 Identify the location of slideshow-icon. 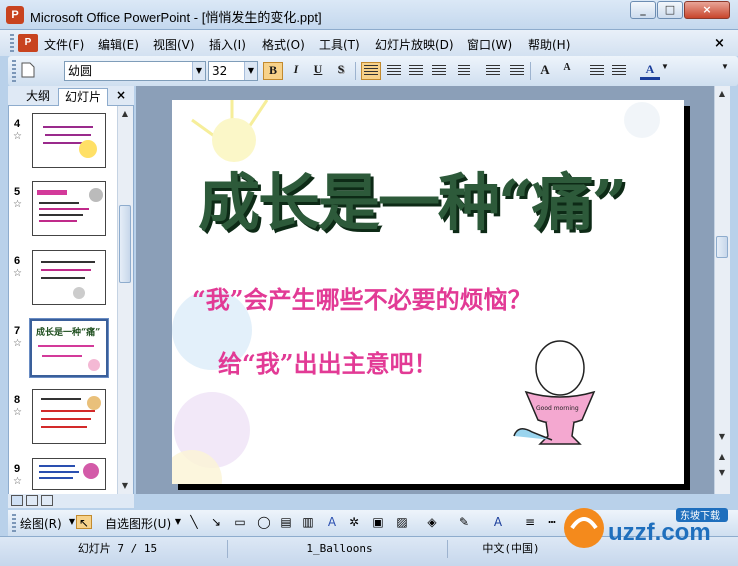
(47, 500).